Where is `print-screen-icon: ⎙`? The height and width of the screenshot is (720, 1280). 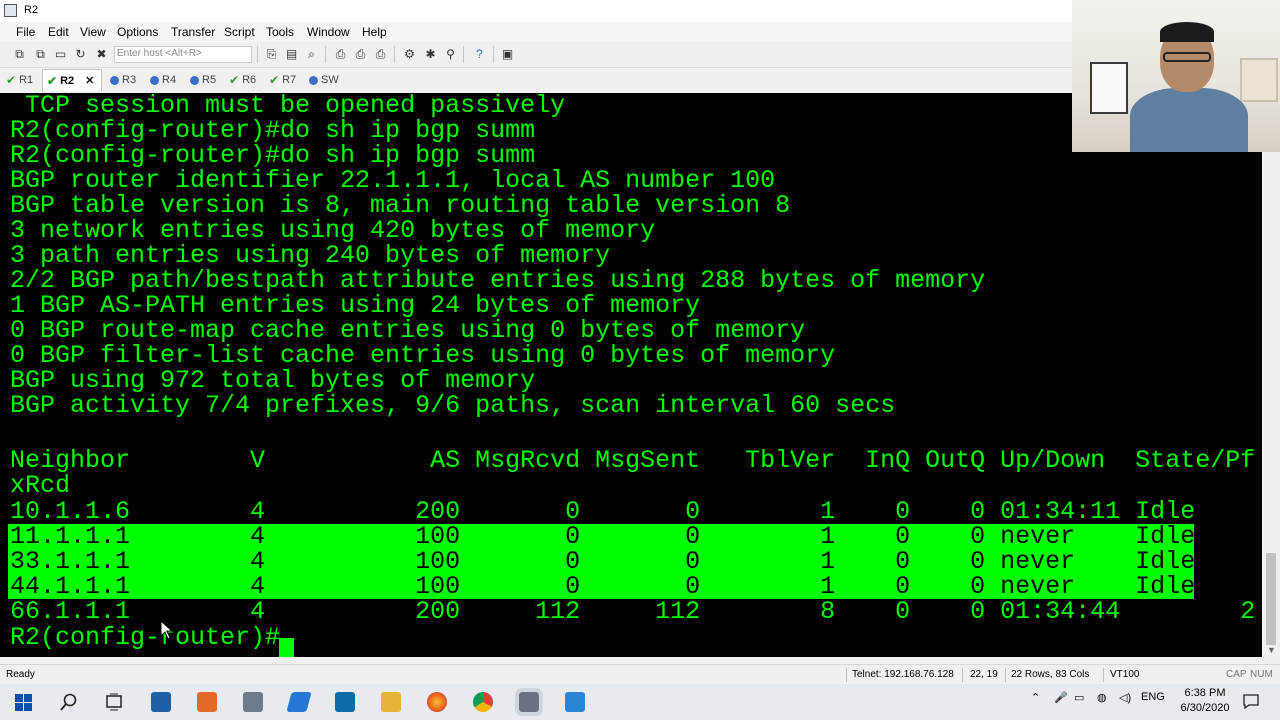
print-screen-icon: ⎙ is located at coordinates (380, 54).